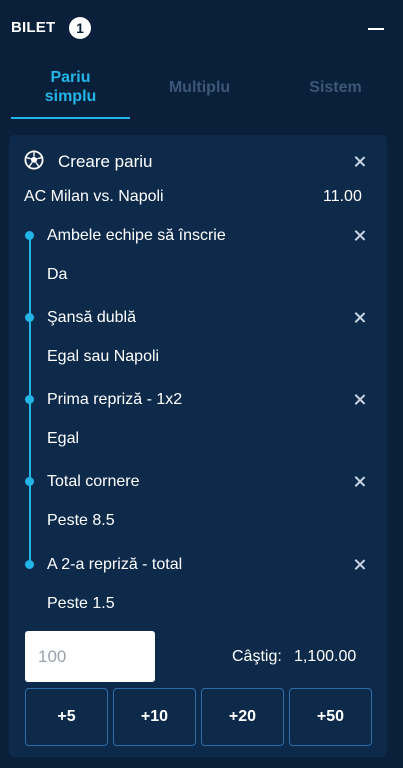 The height and width of the screenshot is (768, 403). I want to click on bet-odds: 11.00, so click(342, 196).